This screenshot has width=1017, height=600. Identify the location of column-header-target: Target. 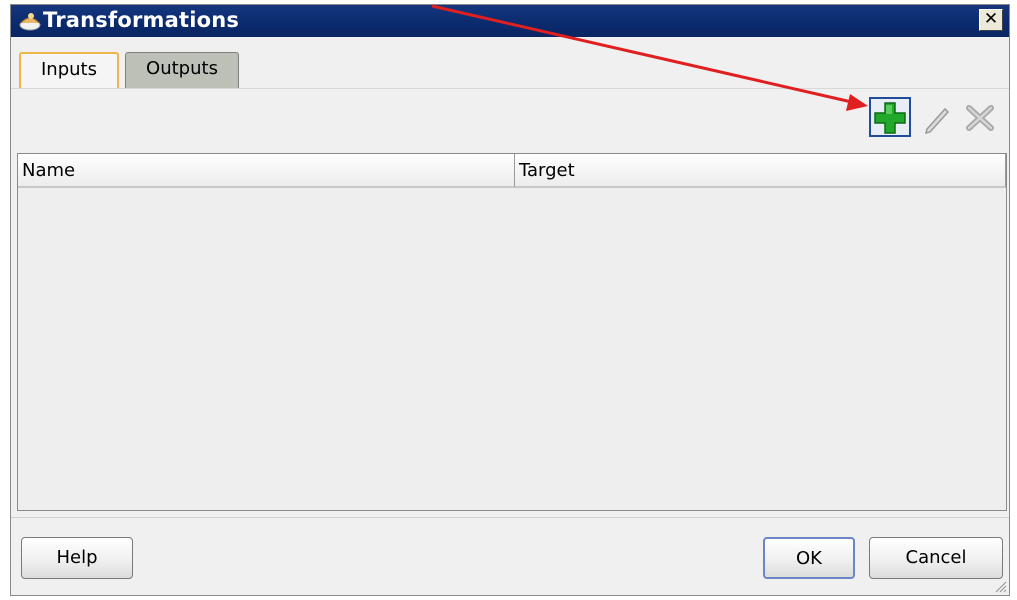
(760, 171).